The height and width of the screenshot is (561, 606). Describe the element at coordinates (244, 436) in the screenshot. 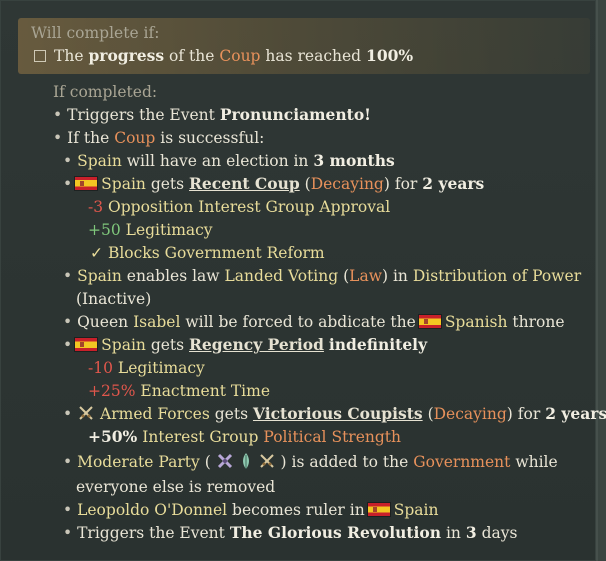

I see `modifier-political-strength: +50% Interest Group Political Strength` at that location.